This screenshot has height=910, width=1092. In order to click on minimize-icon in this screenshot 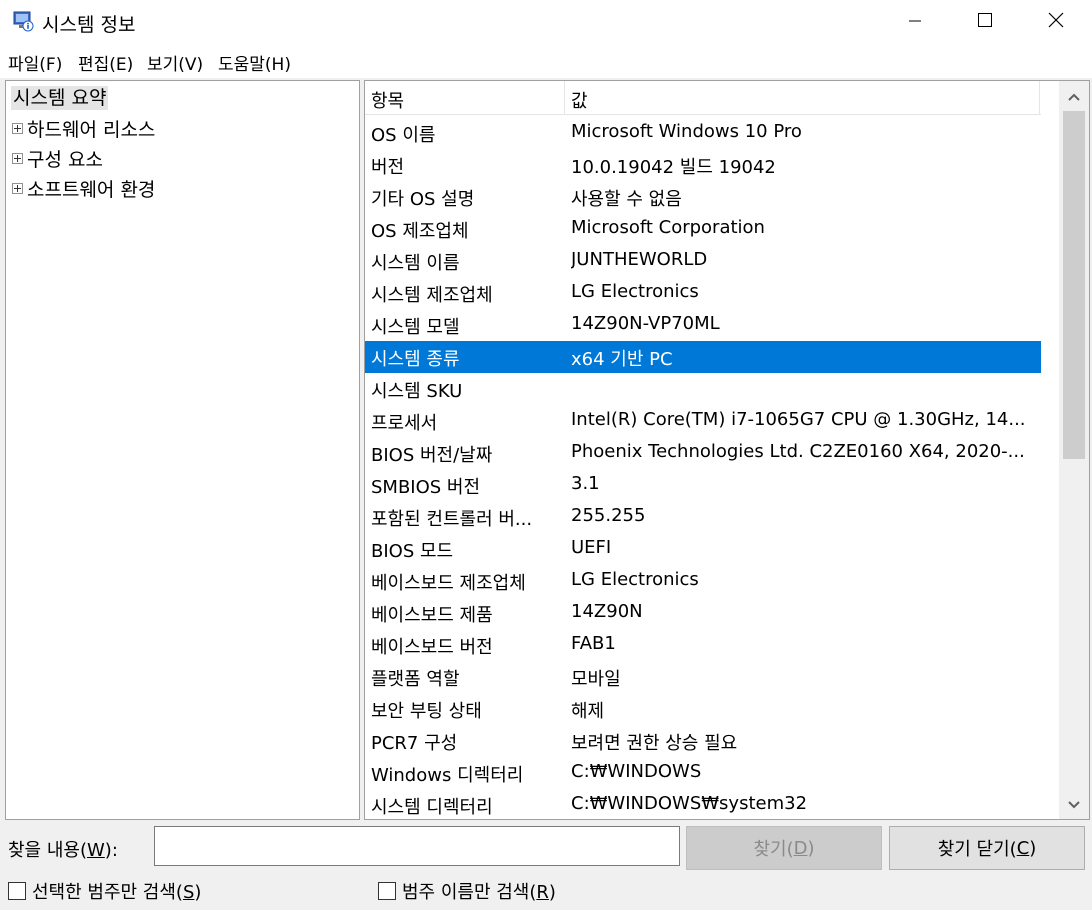, I will do `click(915, 22)`.